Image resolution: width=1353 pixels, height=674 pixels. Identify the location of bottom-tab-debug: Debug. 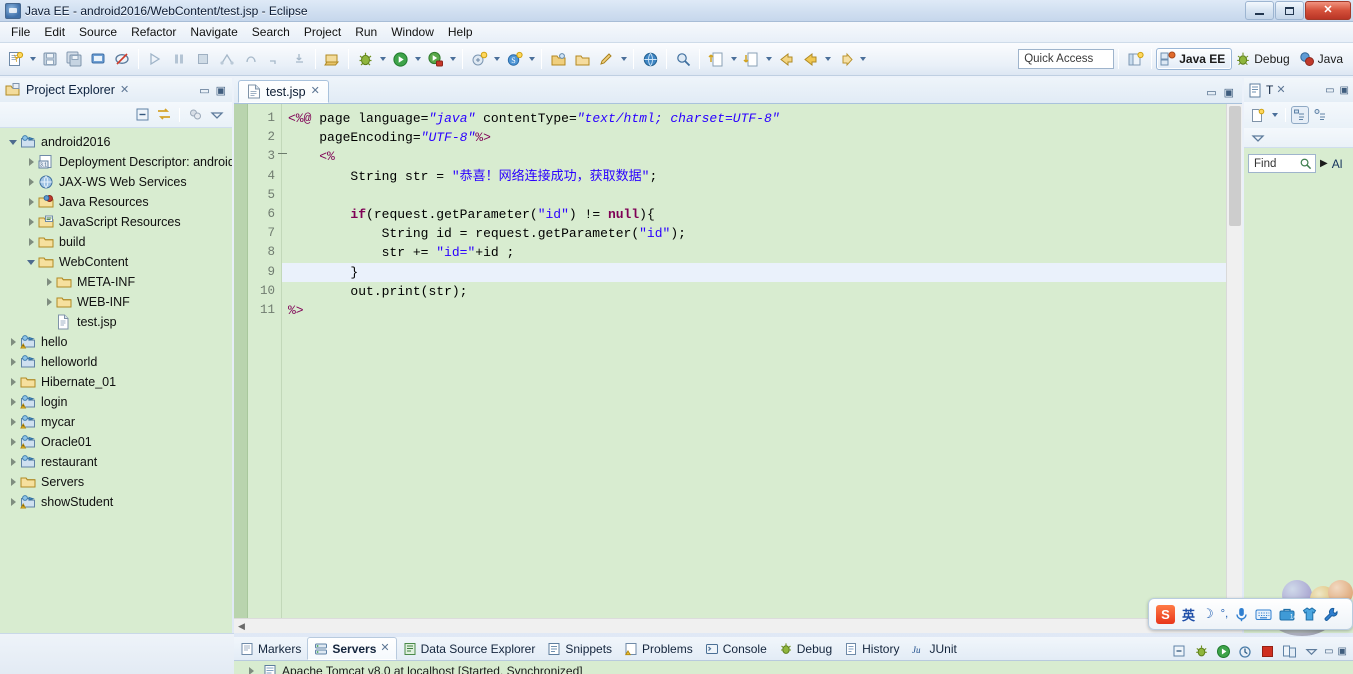
(805, 648).